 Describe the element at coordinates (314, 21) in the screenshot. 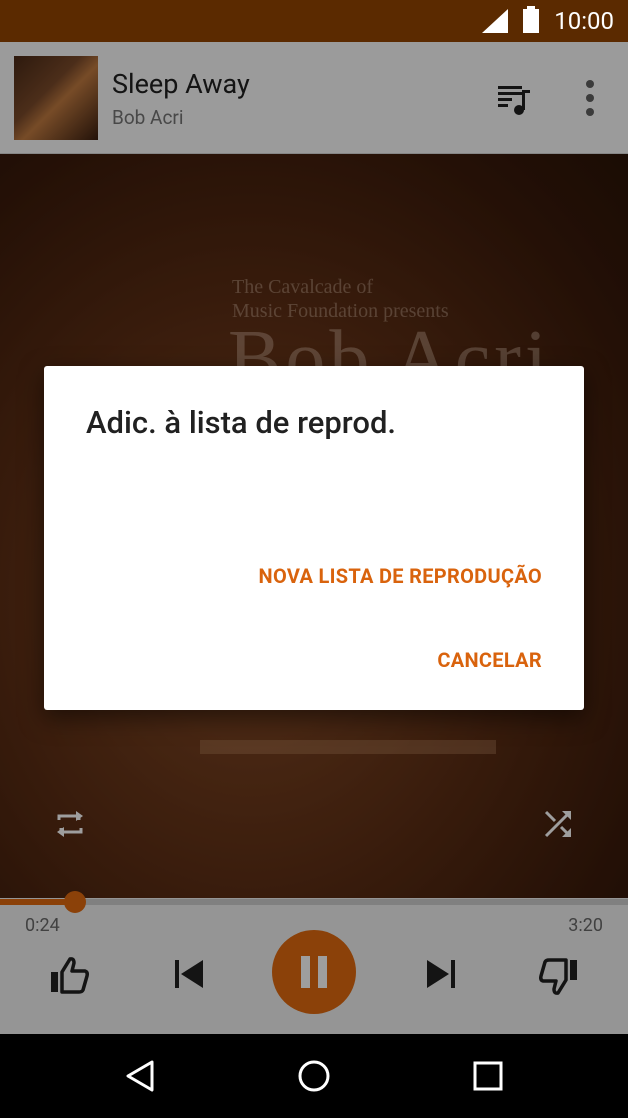

I see `status-bar: 10:00` at that location.